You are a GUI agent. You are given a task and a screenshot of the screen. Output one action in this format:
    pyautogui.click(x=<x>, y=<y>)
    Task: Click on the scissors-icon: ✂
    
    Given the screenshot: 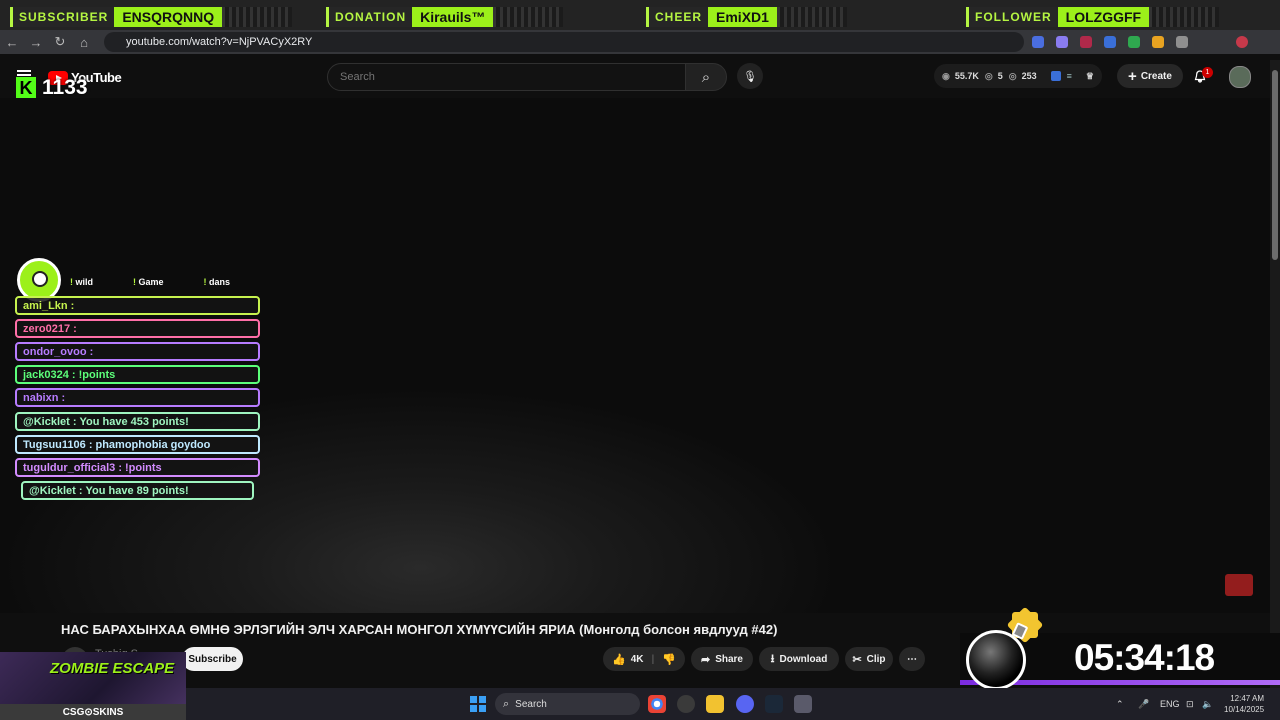 What is the action you would take?
    pyautogui.click(x=857, y=659)
    